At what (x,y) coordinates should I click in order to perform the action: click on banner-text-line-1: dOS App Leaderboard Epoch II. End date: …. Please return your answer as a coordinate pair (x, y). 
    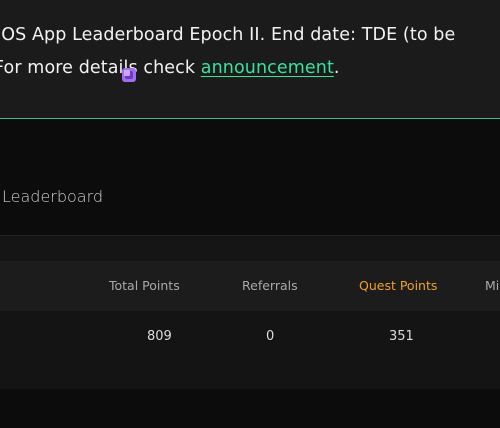
    Looking at the image, I should click on (228, 35).